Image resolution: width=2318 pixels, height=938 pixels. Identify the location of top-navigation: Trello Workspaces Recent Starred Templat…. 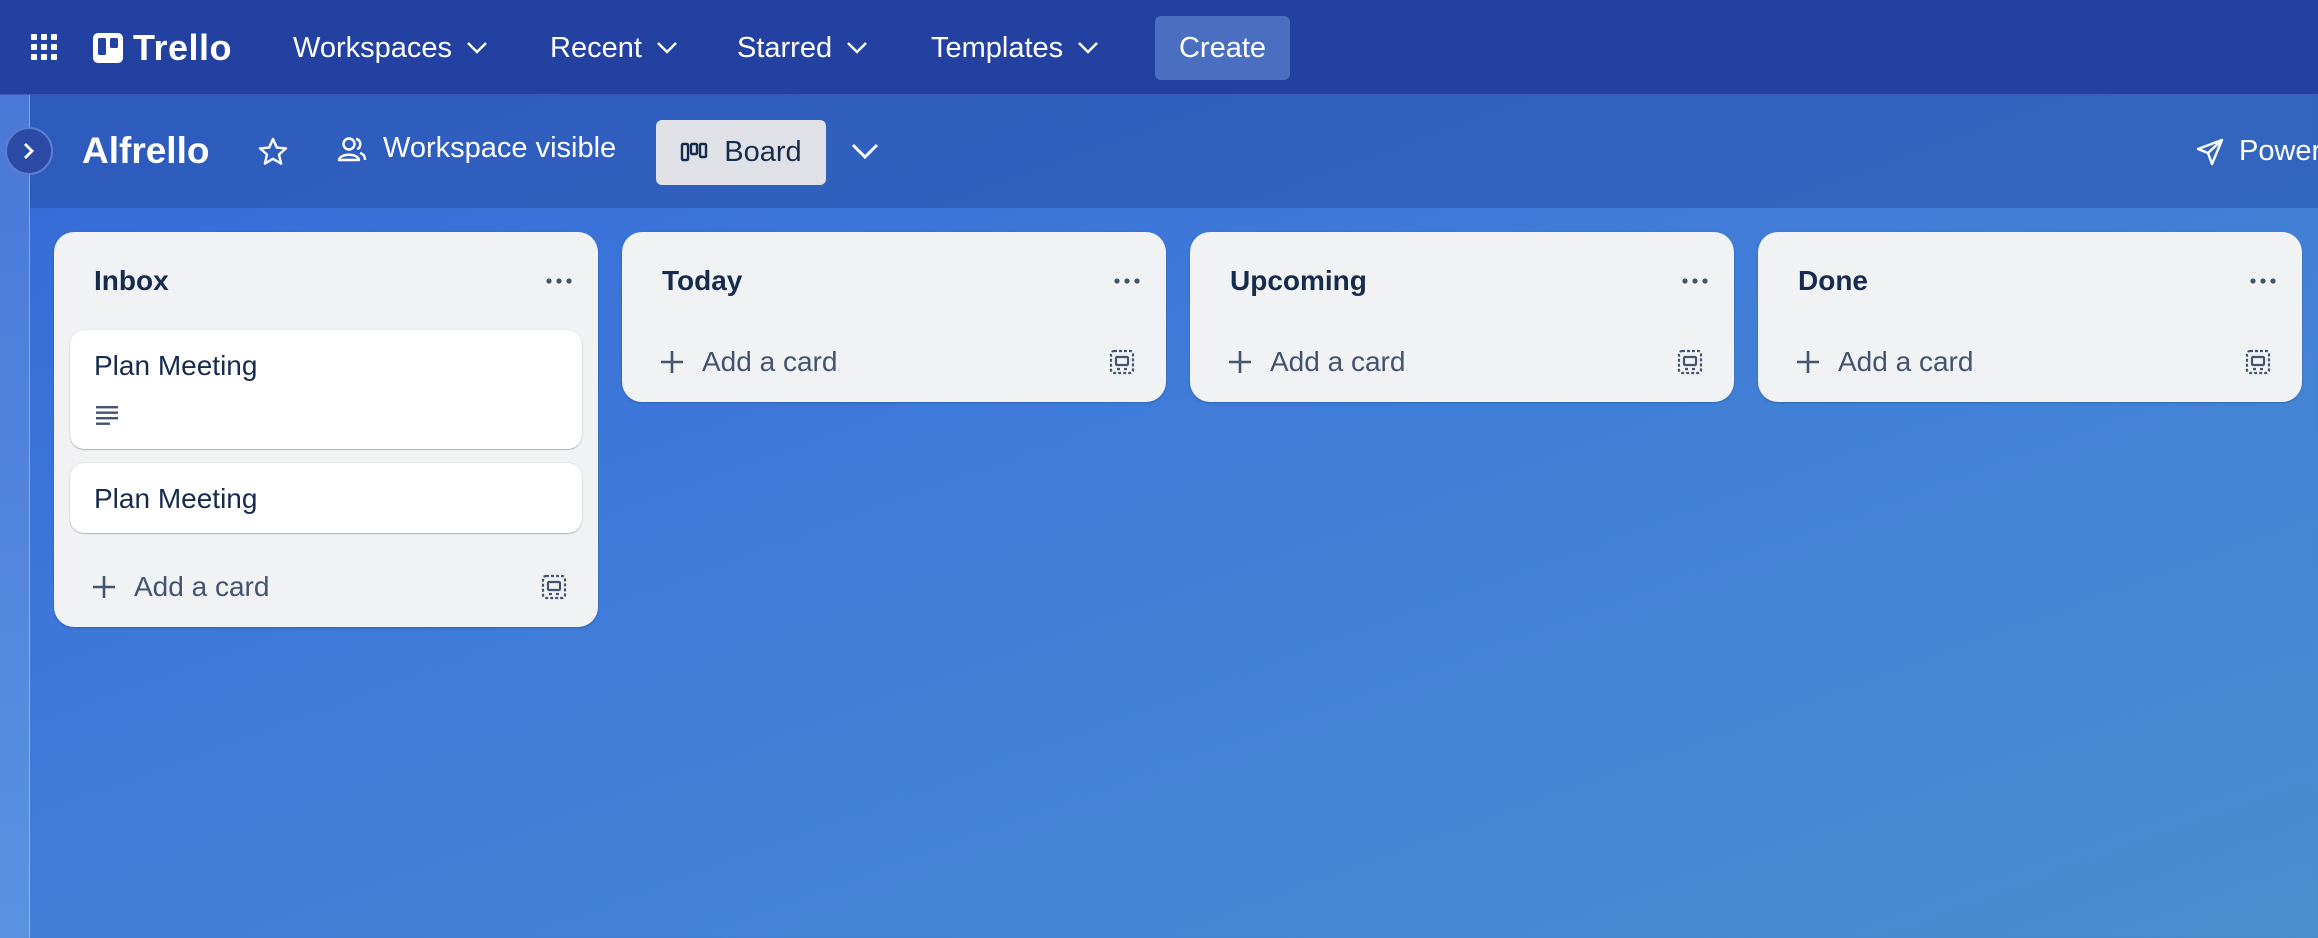
(1159, 47).